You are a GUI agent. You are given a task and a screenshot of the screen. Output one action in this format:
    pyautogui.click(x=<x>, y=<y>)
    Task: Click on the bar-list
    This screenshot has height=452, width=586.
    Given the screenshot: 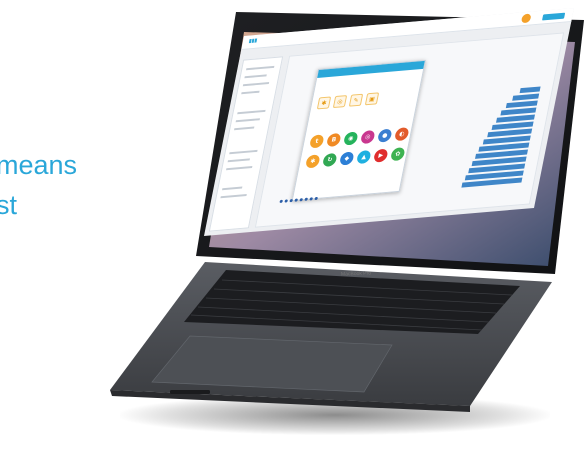 What is the action you would take?
    pyautogui.click(x=499, y=148)
    